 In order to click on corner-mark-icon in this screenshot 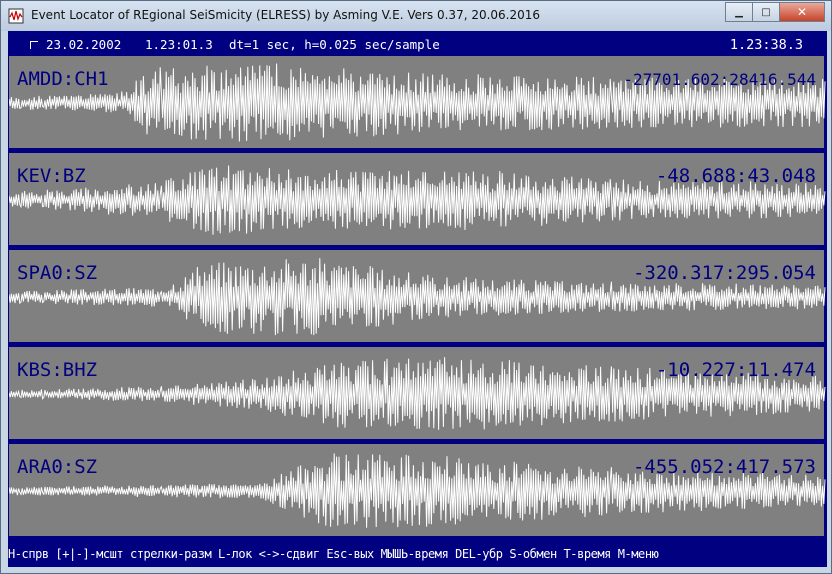, I will do `click(34, 45)`.